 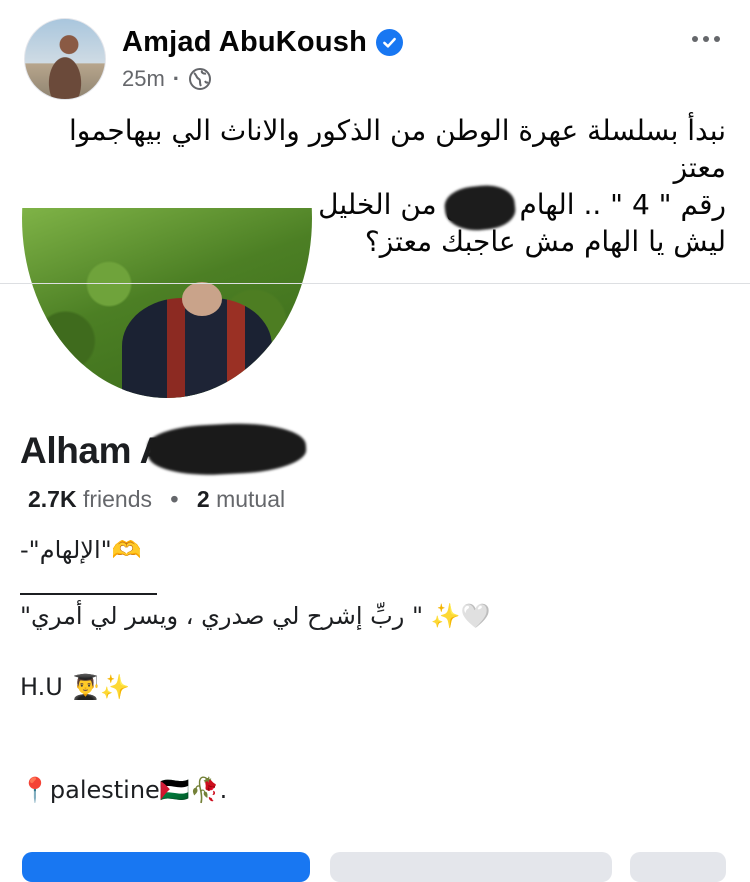 What do you see at coordinates (124, 790) in the screenshot?
I see `bio-line: 📍palestine🇵🇸🥀.` at bounding box center [124, 790].